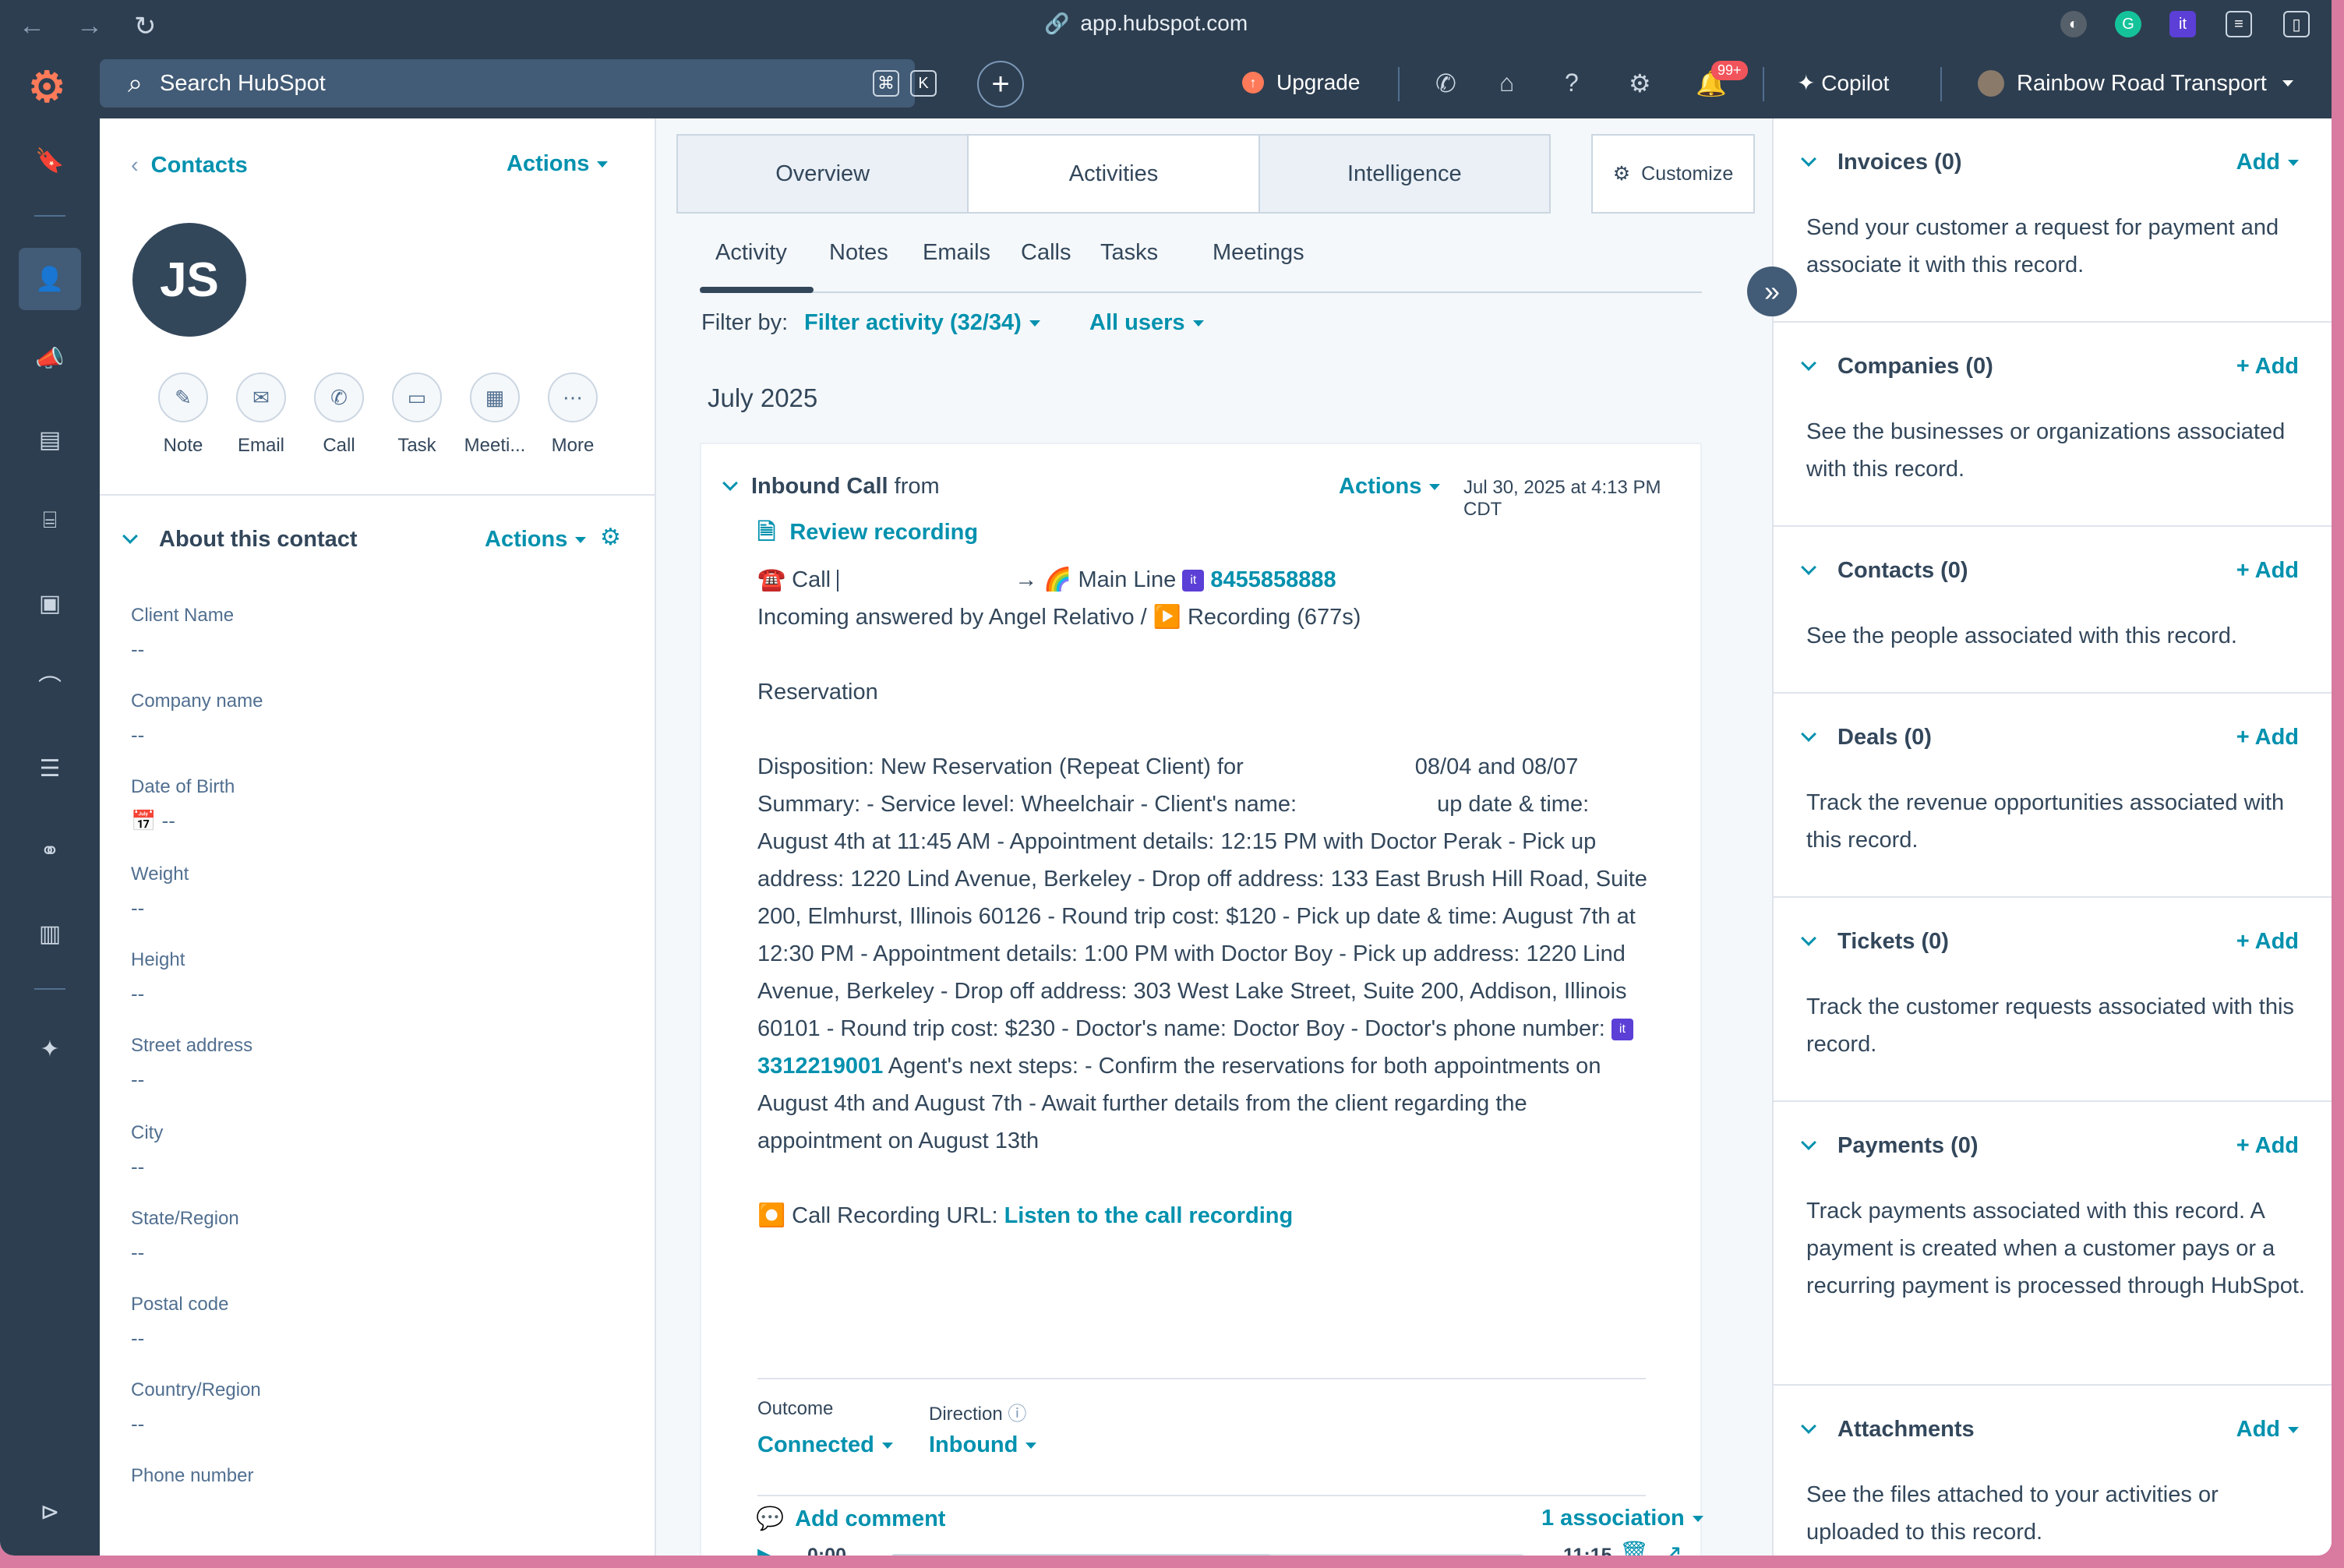  I want to click on trash-icon: 🗑, so click(1634, 1548).